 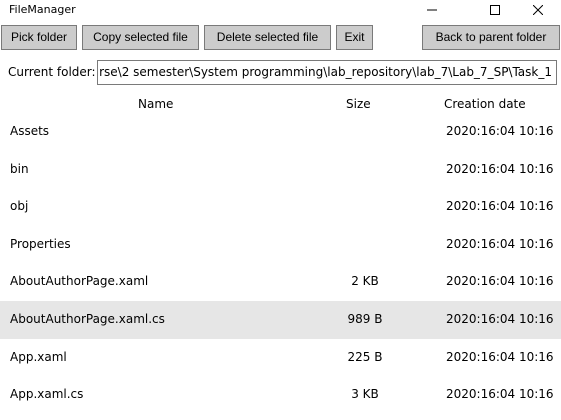 What do you see at coordinates (280, 395) in the screenshot?
I see `file-row: App.xaml.cs 3 KB 2020:16:04 10:16` at bounding box center [280, 395].